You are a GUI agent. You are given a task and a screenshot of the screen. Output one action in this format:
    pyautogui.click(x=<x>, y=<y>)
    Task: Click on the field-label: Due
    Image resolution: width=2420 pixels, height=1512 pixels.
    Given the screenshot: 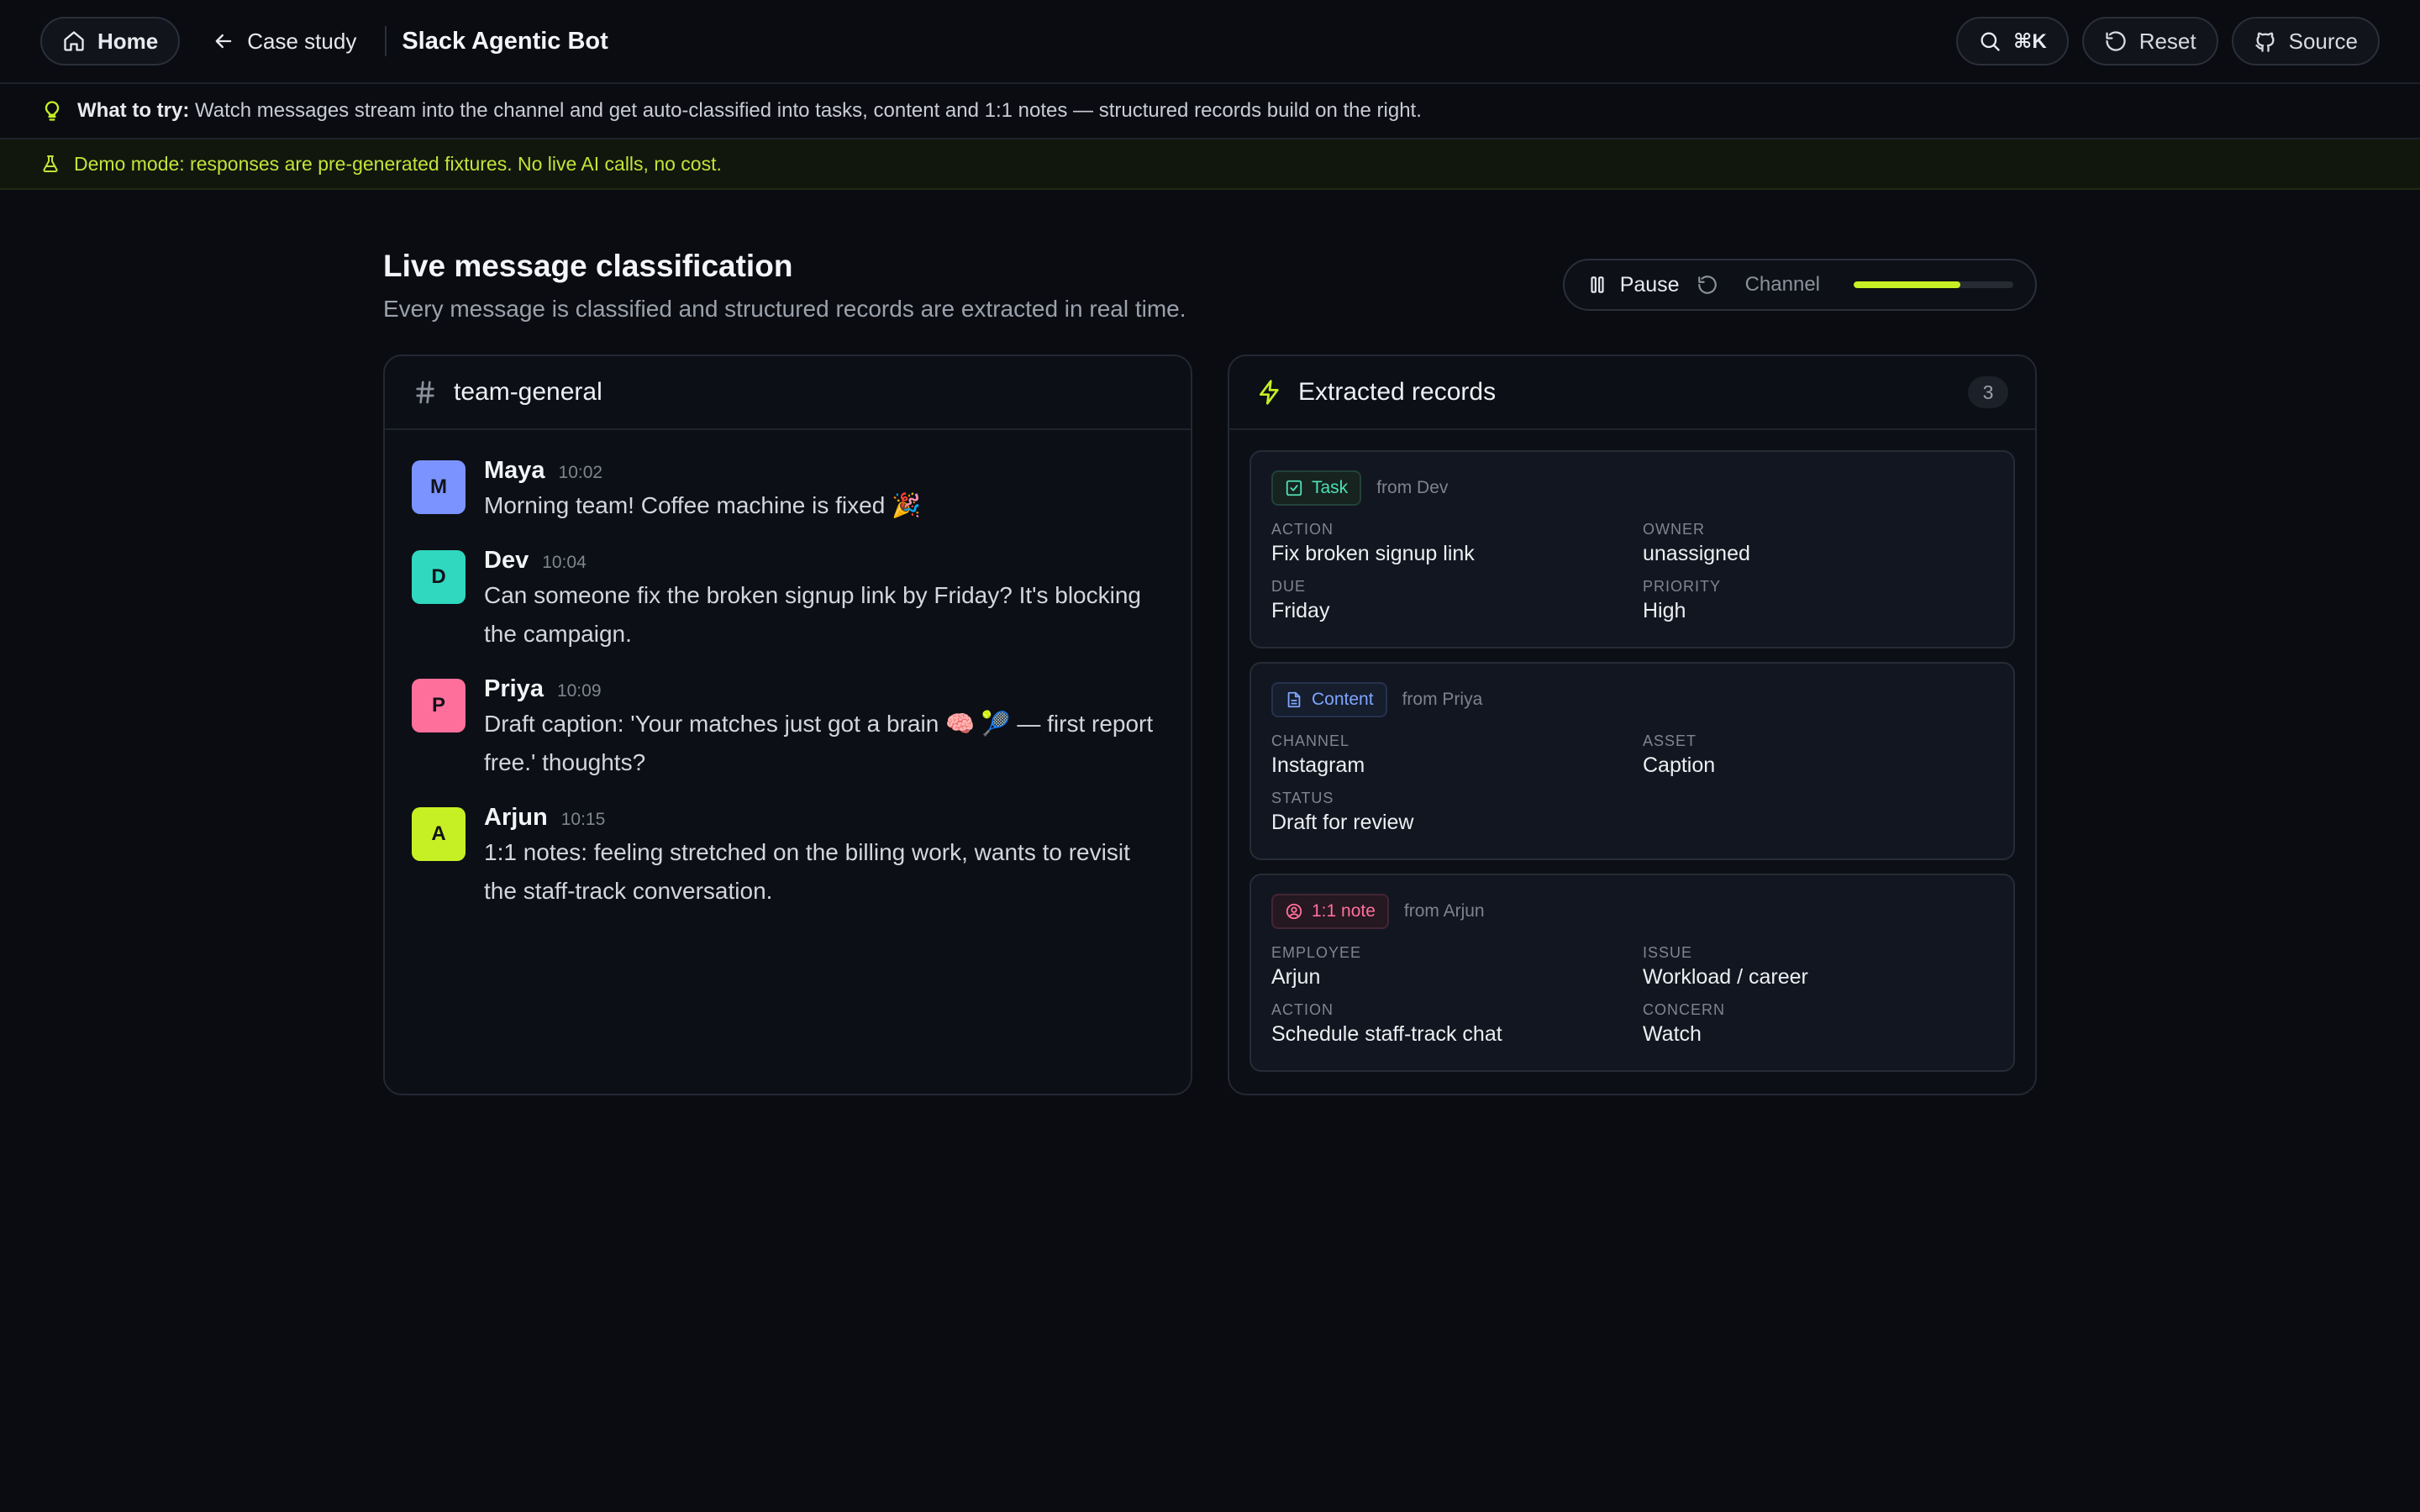 What is the action you would take?
    pyautogui.click(x=1289, y=586)
    